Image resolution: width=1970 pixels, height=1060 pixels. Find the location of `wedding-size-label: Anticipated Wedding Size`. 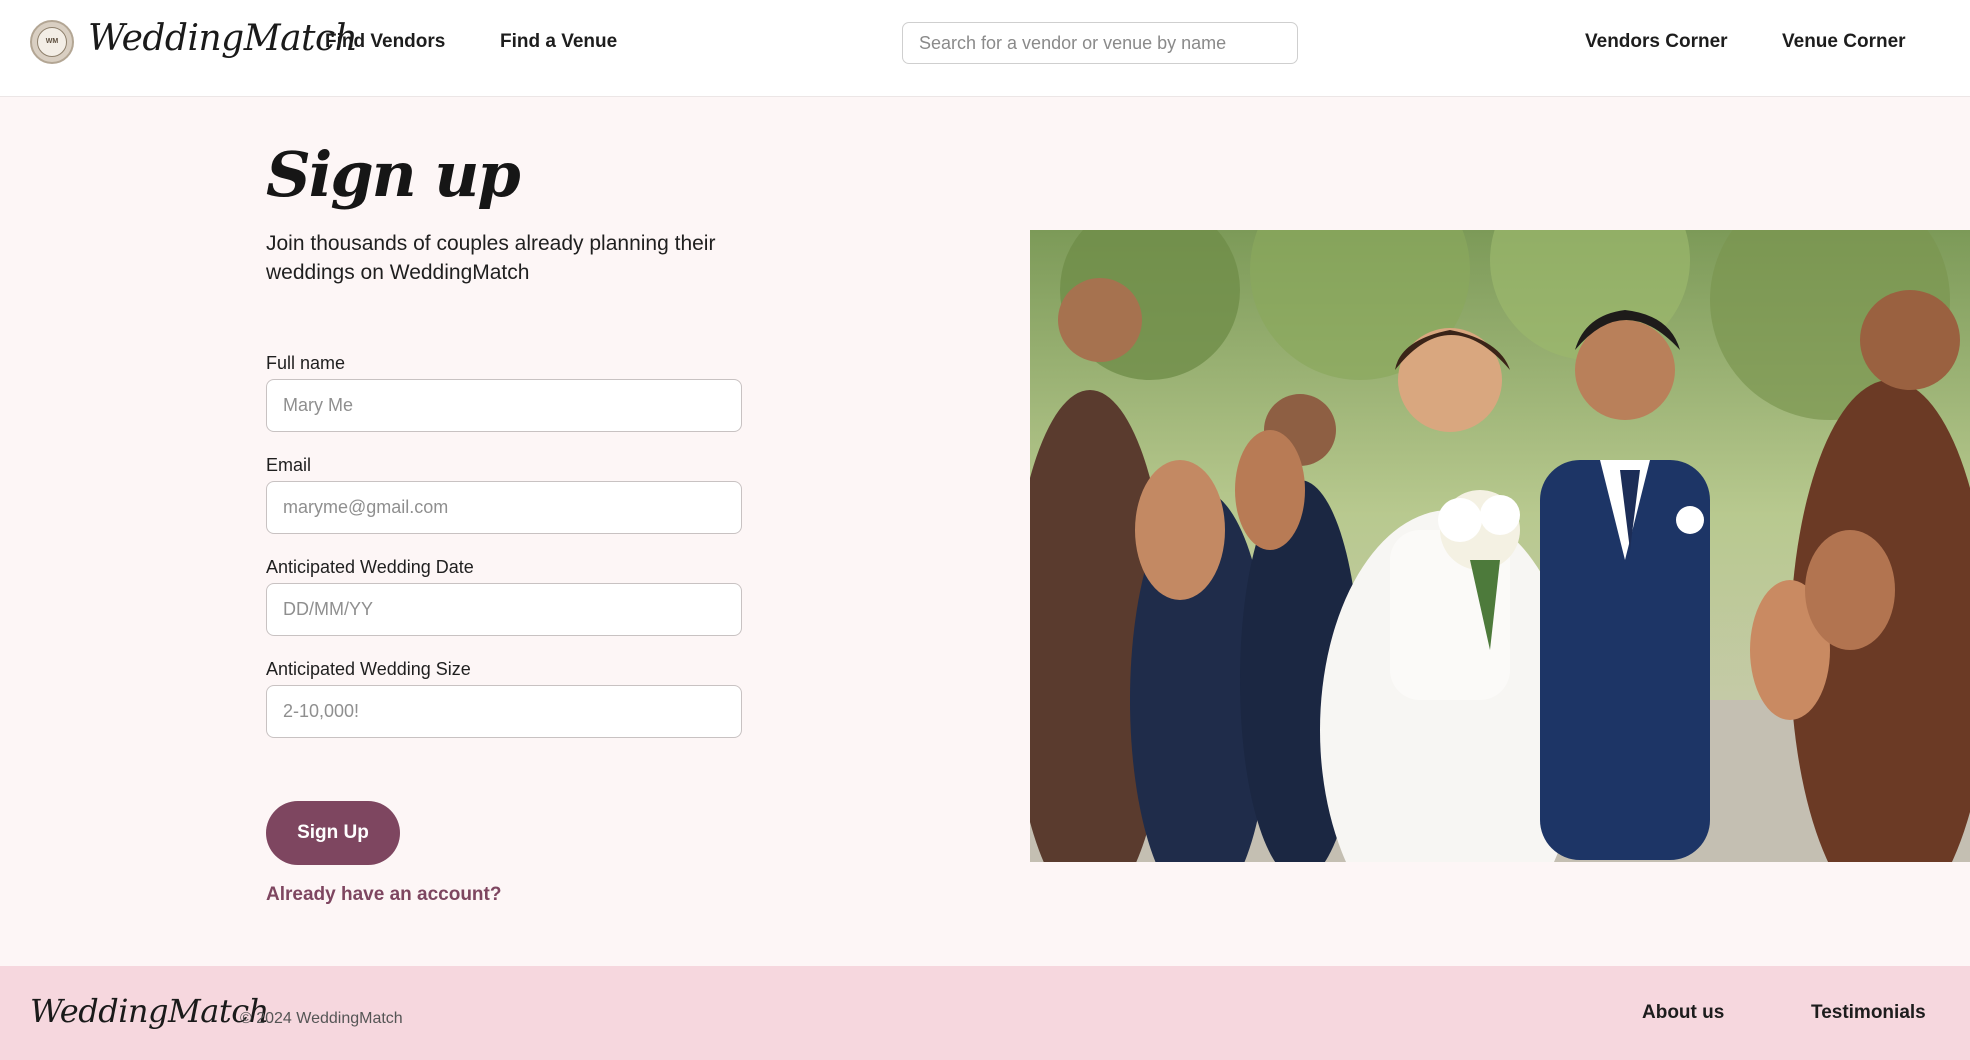

wedding-size-label: Anticipated Wedding Size is located at coordinates (368, 669).